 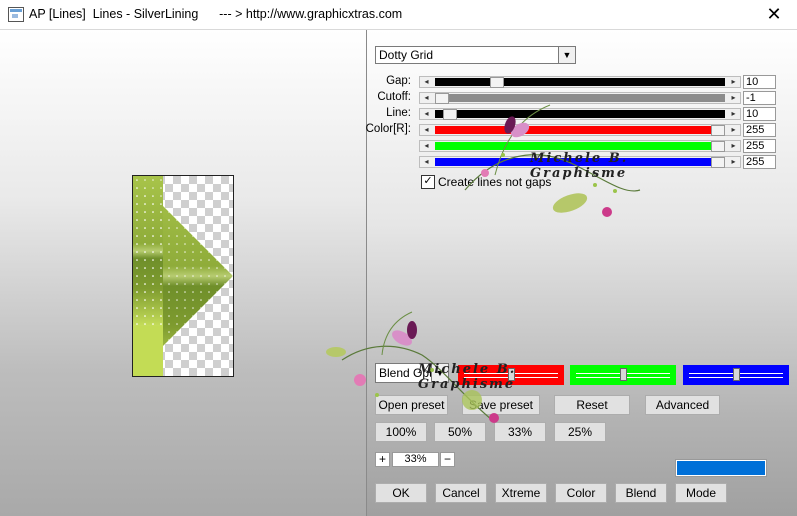 I want to click on red-color-bar, so click(x=511, y=375).